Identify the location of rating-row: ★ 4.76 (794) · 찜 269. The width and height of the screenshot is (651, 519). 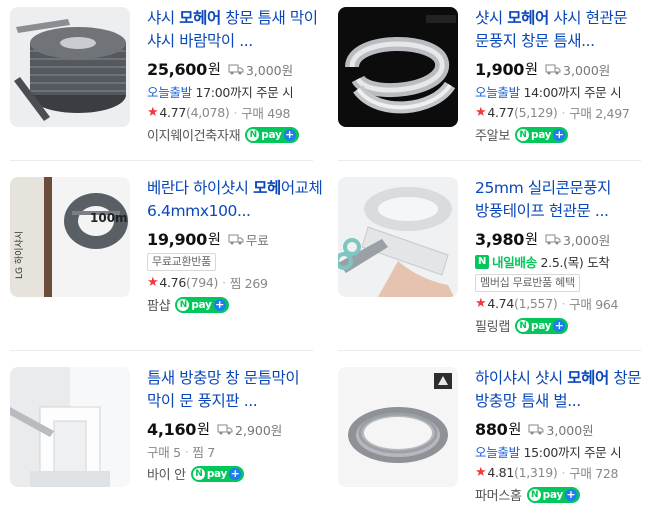
(207, 283).